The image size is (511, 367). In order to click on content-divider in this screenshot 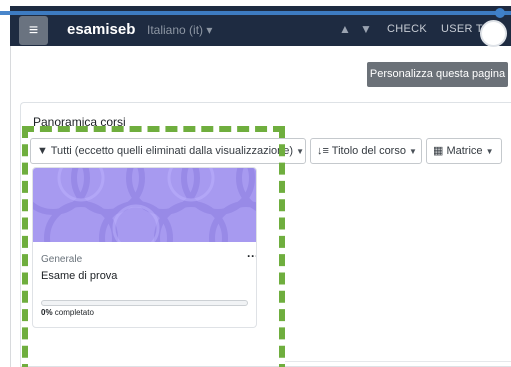, I will do `click(10, 206)`.